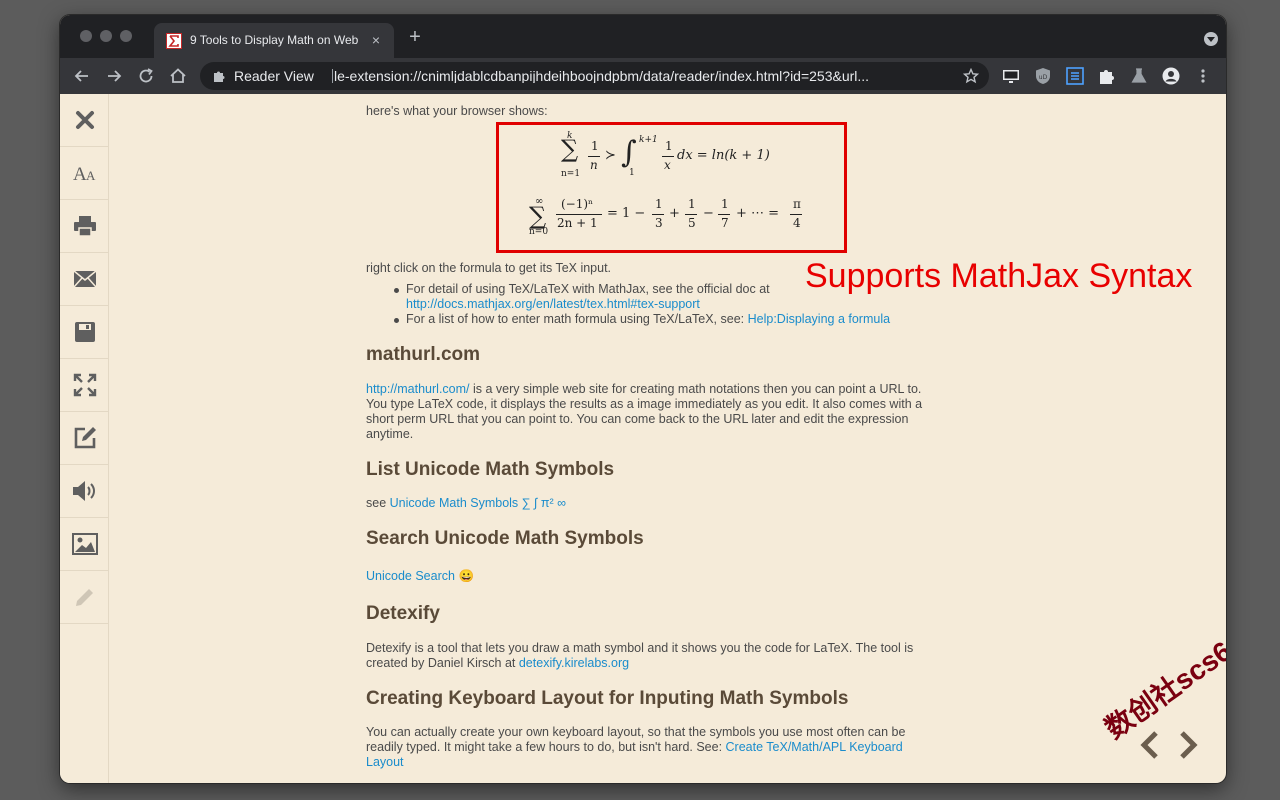  Describe the element at coordinates (725, 223) in the screenshot. I see `frac-denominator: 7` at that location.